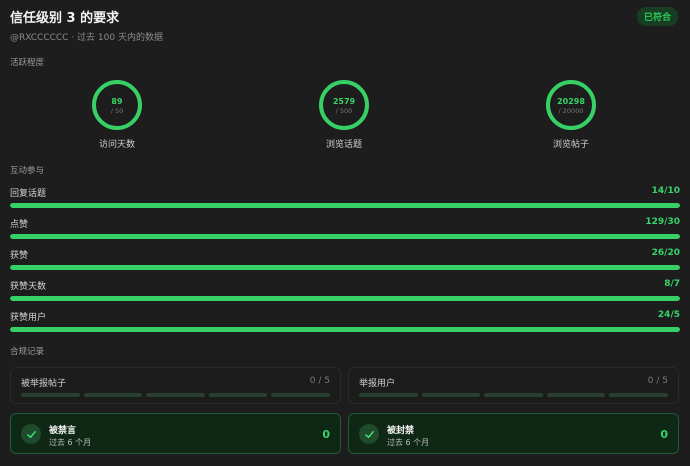 The width and height of the screenshot is (690, 466). What do you see at coordinates (175, 433) in the screenshot?
I see `penalty-card-silenced: 被禁言 过去 6 个月 0` at bounding box center [175, 433].